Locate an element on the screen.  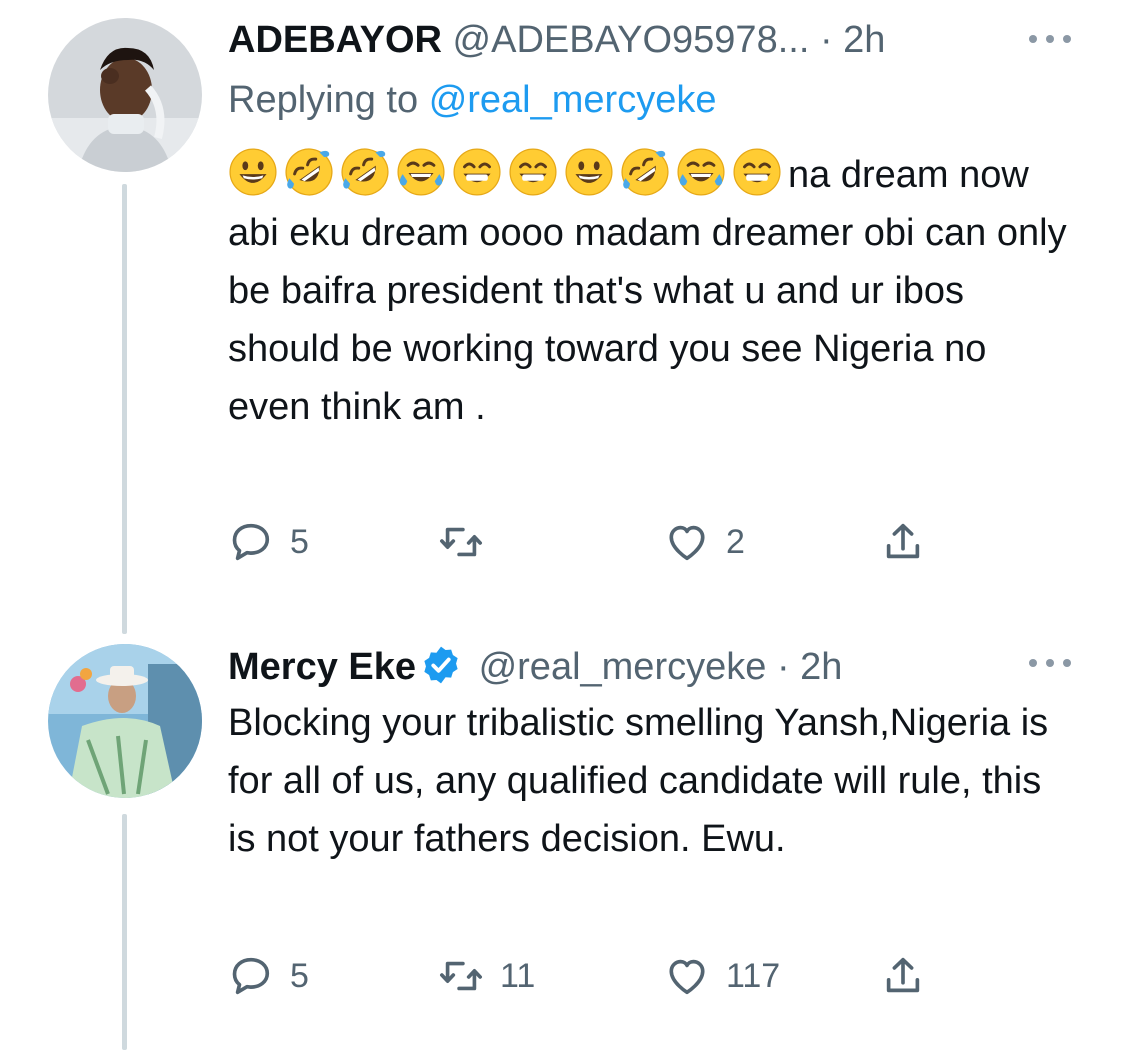
retweet-count: 11 is located at coordinates (518, 975).